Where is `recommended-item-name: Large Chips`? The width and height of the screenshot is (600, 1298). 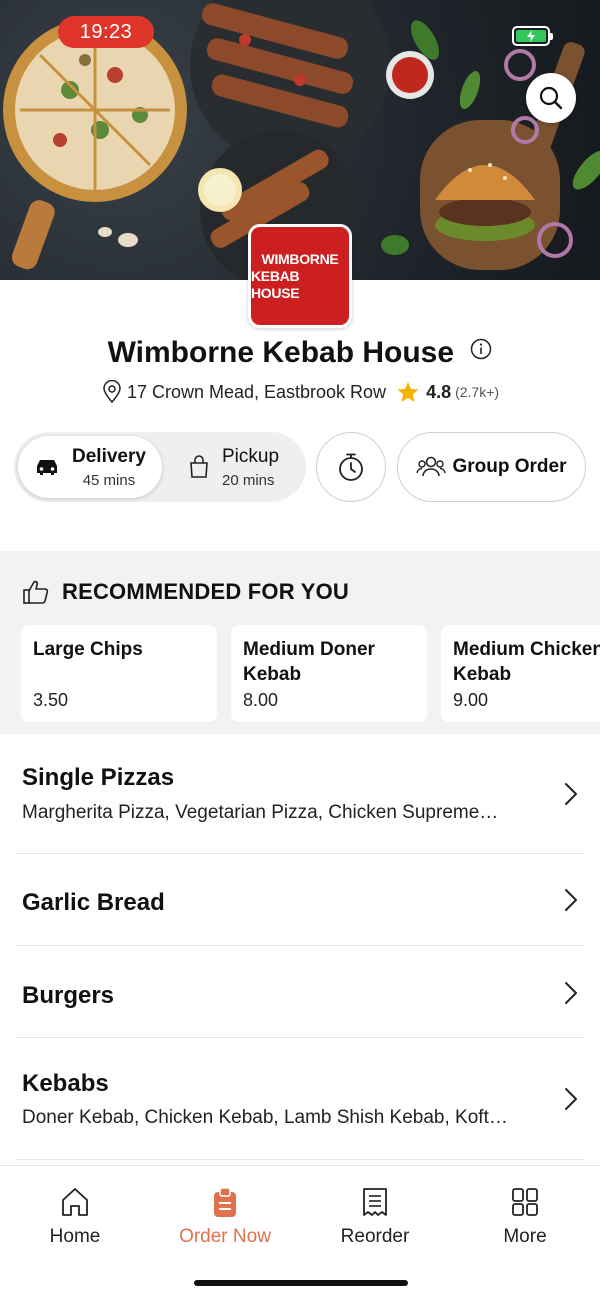 recommended-item-name: Large Chips is located at coordinates (88, 649).